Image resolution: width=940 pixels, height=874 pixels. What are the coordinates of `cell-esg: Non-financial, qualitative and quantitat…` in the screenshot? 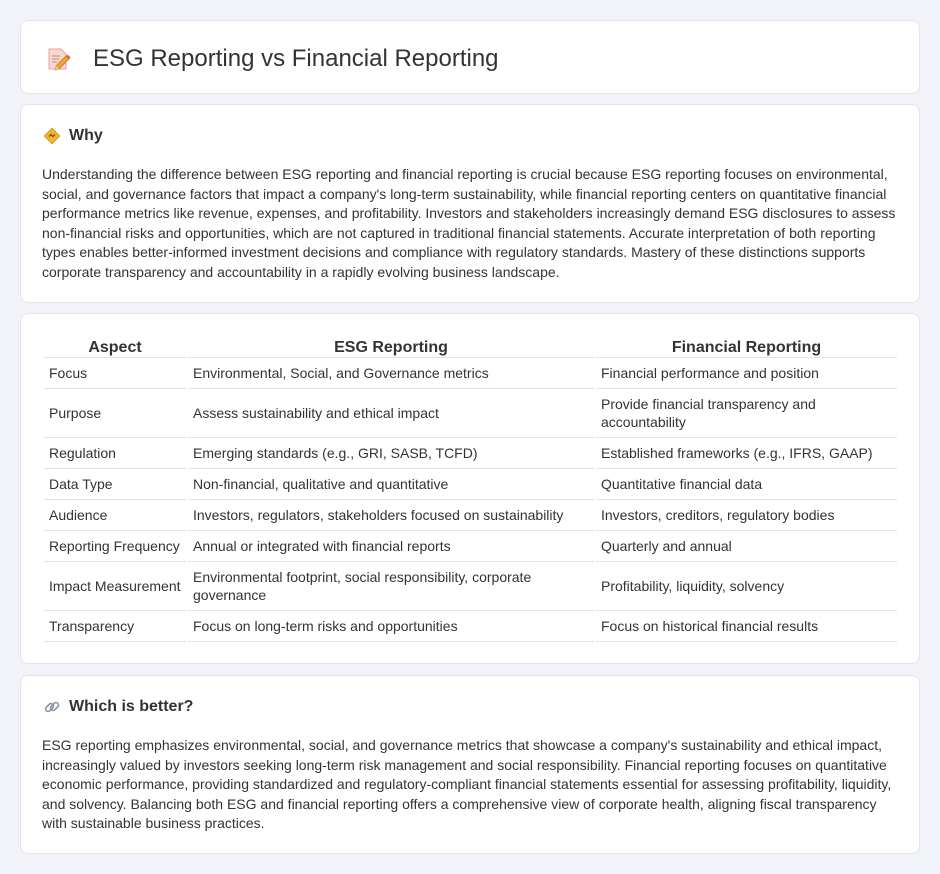 It's located at (391, 484).